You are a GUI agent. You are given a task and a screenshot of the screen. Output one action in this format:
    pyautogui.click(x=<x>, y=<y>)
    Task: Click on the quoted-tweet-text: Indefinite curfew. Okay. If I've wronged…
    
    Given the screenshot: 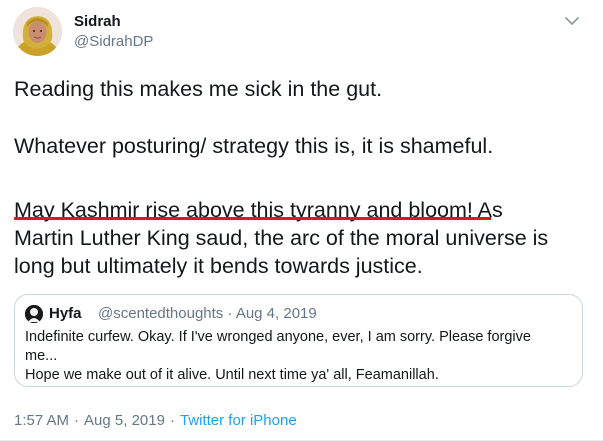 What is the action you would take?
    pyautogui.click(x=297, y=356)
    